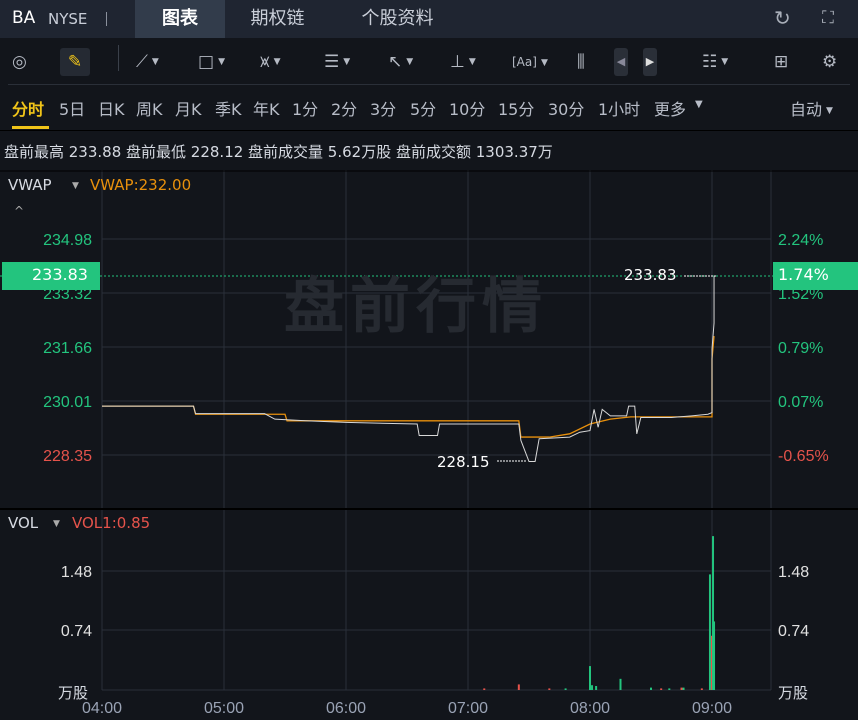 Image resolution: width=858 pixels, height=720 pixels. I want to click on low-label: 228.15, so click(463, 462).